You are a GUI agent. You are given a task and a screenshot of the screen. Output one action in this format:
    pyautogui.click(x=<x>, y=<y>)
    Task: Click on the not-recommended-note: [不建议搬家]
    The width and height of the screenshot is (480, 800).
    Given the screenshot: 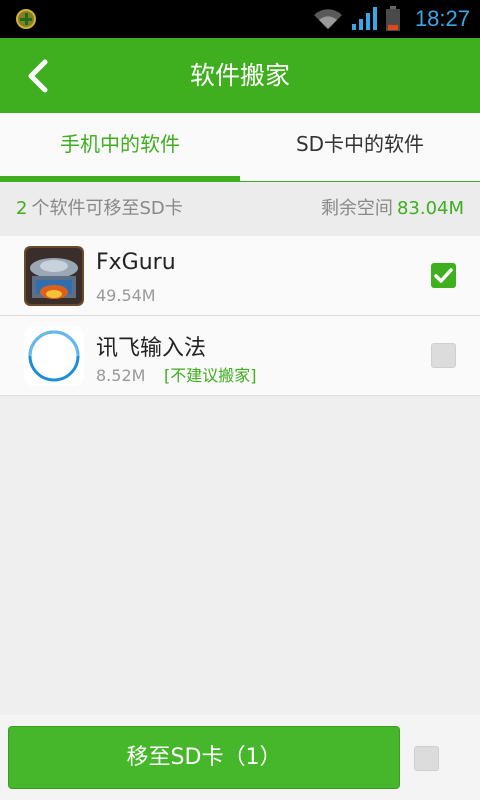 What is the action you would take?
    pyautogui.click(x=210, y=375)
    